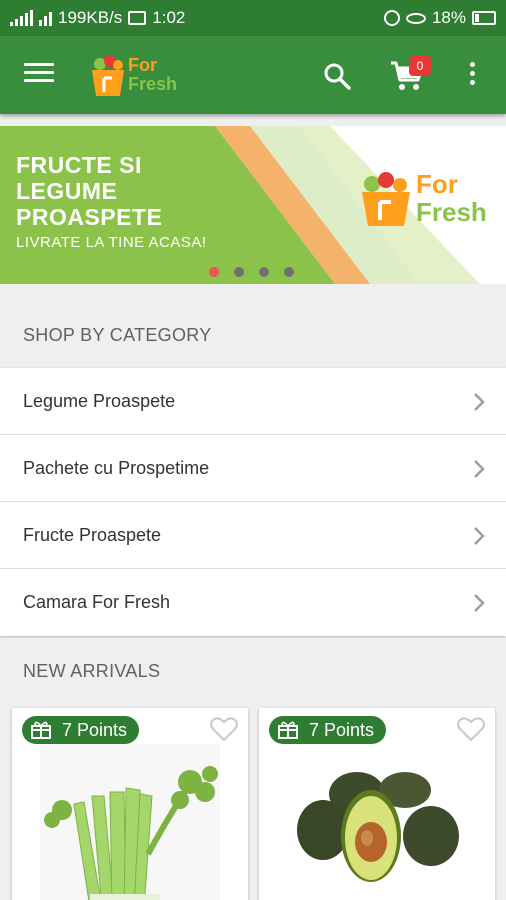 The width and height of the screenshot is (506, 900). What do you see at coordinates (253, 401) in the screenshot?
I see `category-item-legume-proaspete: Legume Proaspete` at bounding box center [253, 401].